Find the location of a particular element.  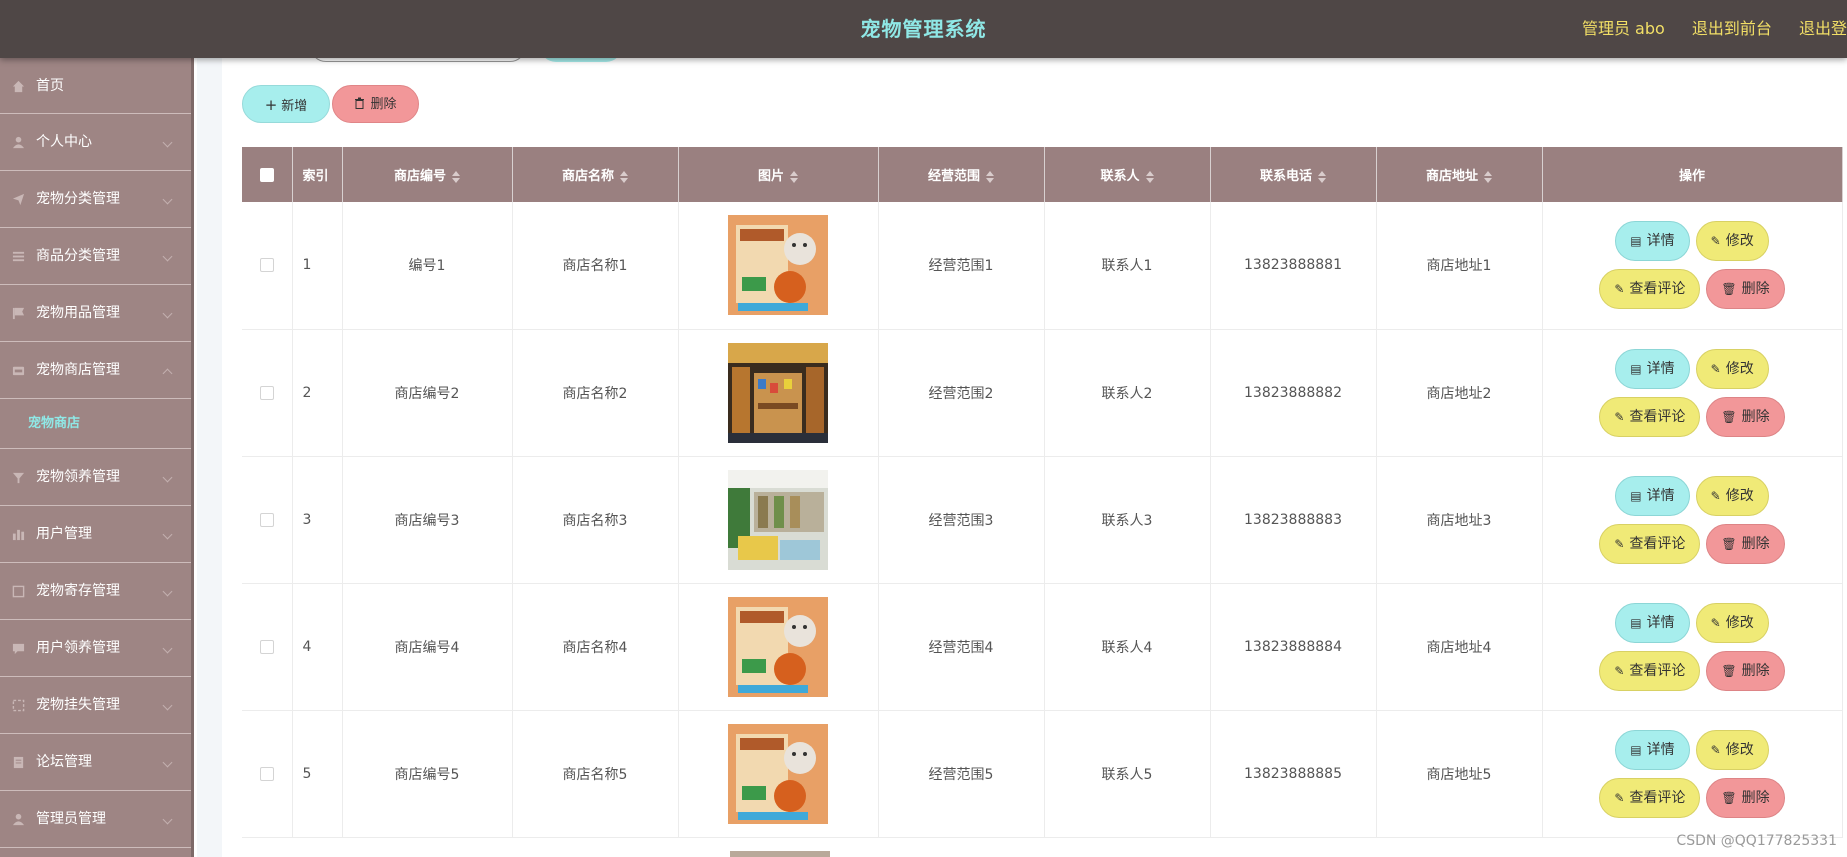

header-scope: 经营范围 is located at coordinates (961, 174).